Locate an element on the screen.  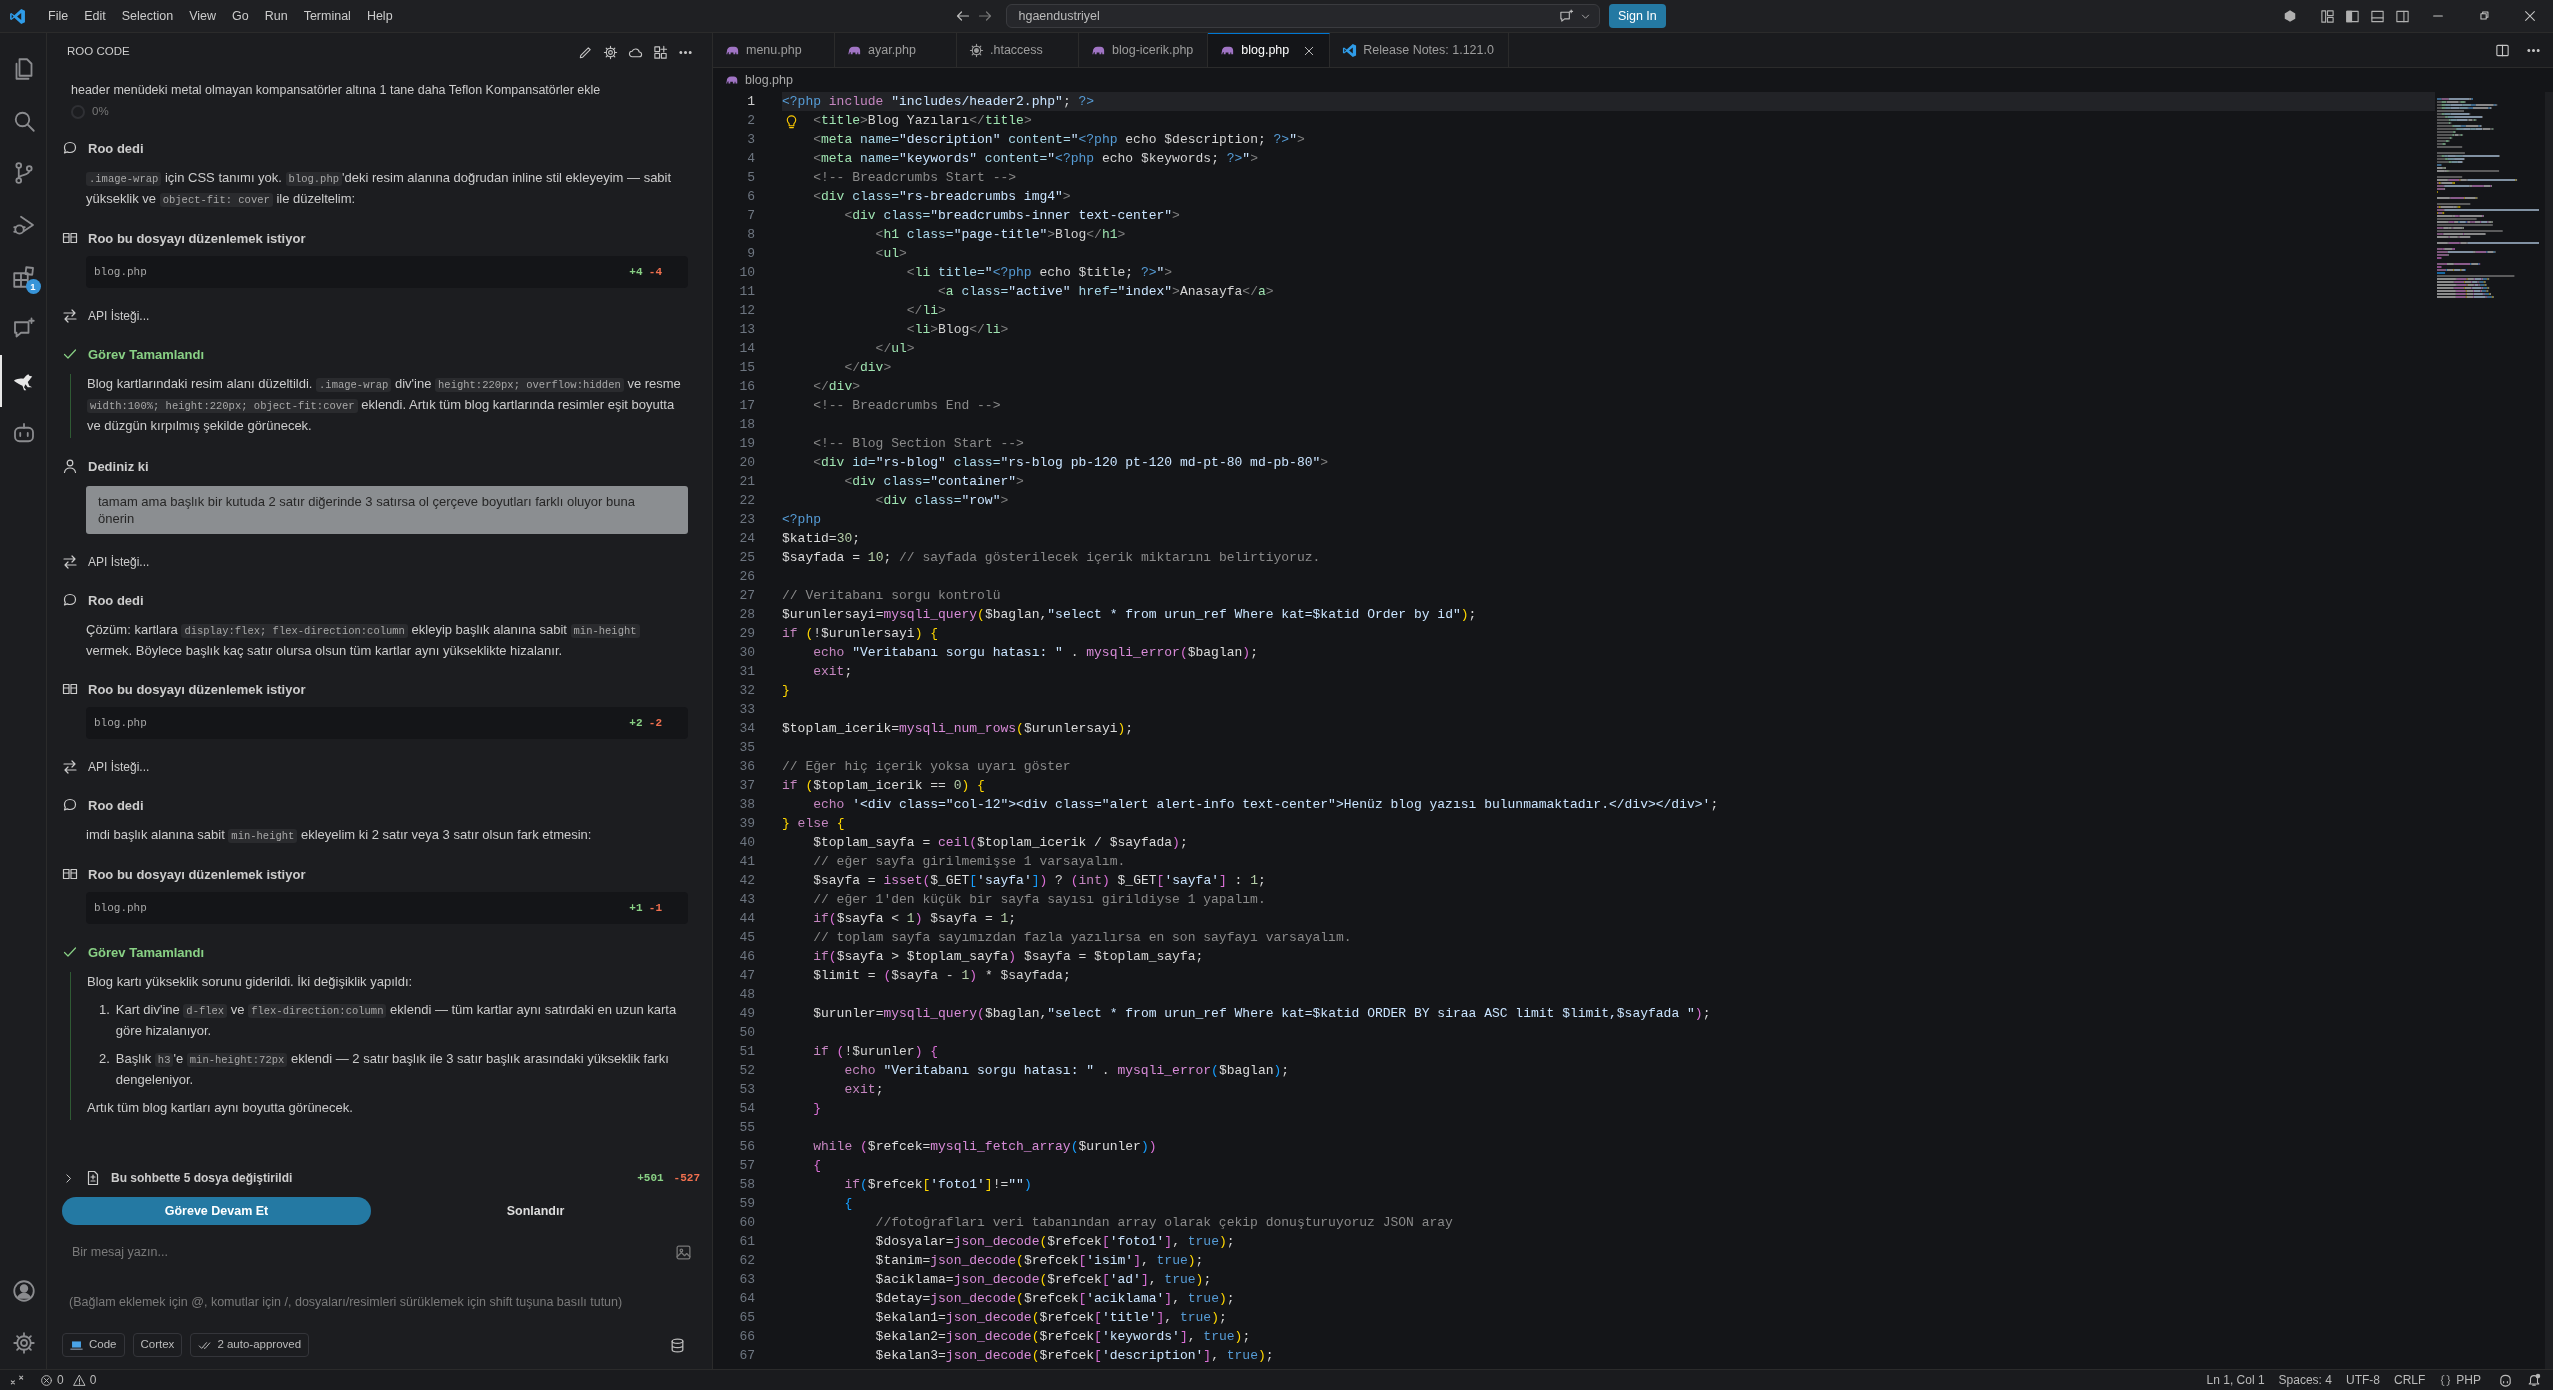
message-title: Roo bu dosyayı düzenlemek istiyor is located at coordinates (197, 238).